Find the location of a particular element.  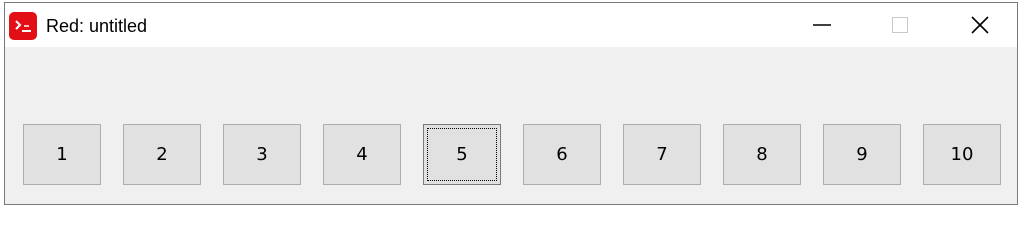

button-9: 9 is located at coordinates (862, 154).